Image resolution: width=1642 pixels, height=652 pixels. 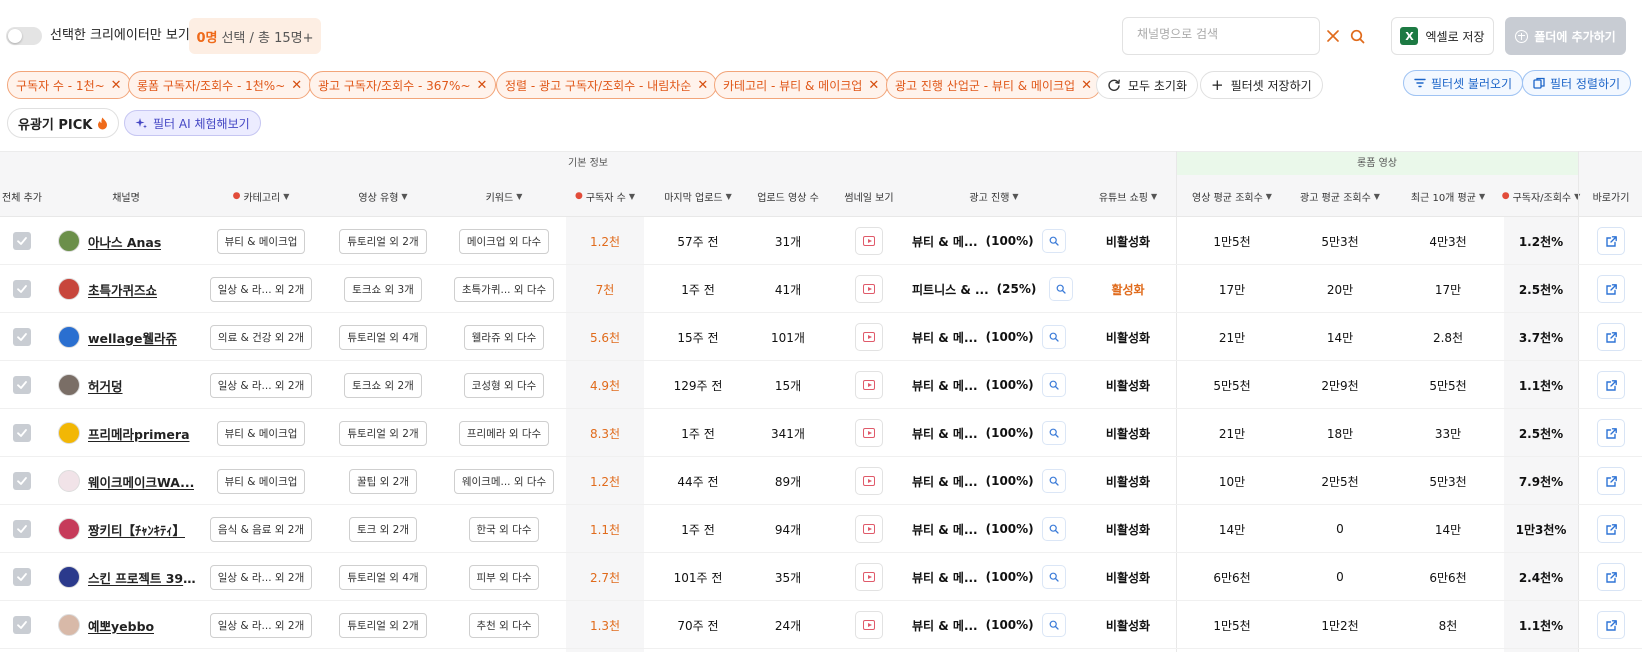 I want to click on add-to-folder-button: 폴더에 추가하기, so click(x=1565, y=36).